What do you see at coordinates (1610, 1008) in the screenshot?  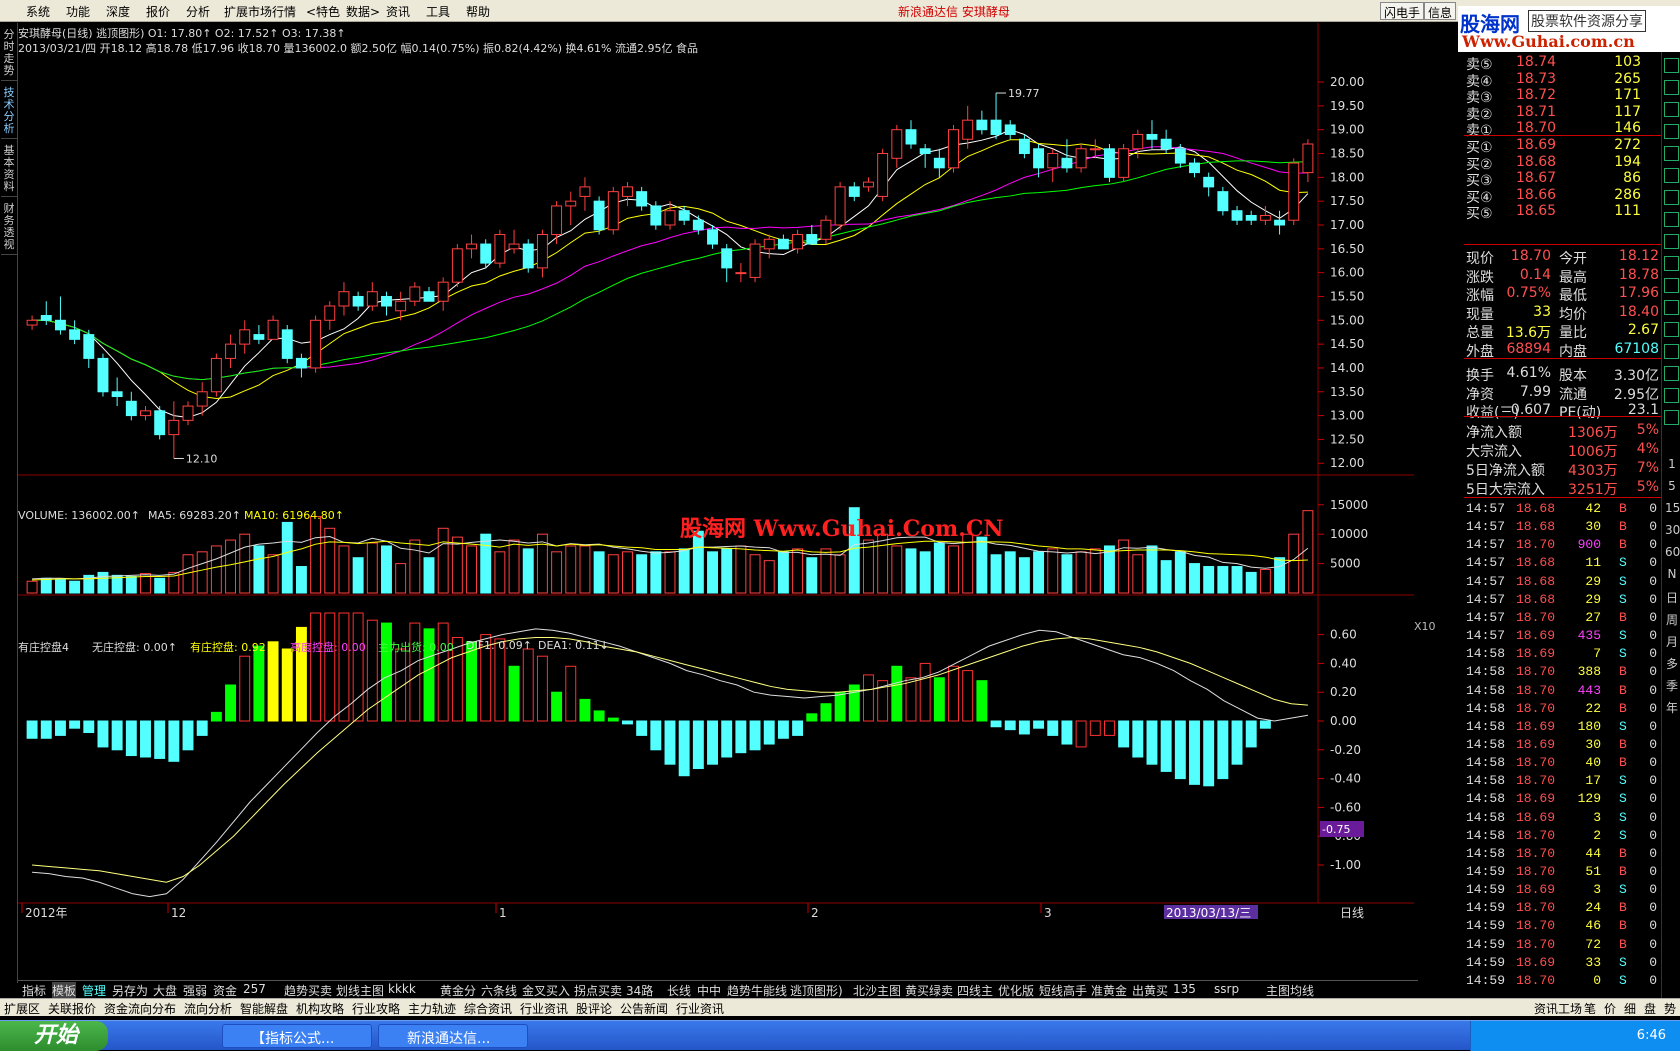 I see `quote-view-tab: 价` at bounding box center [1610, 1008].